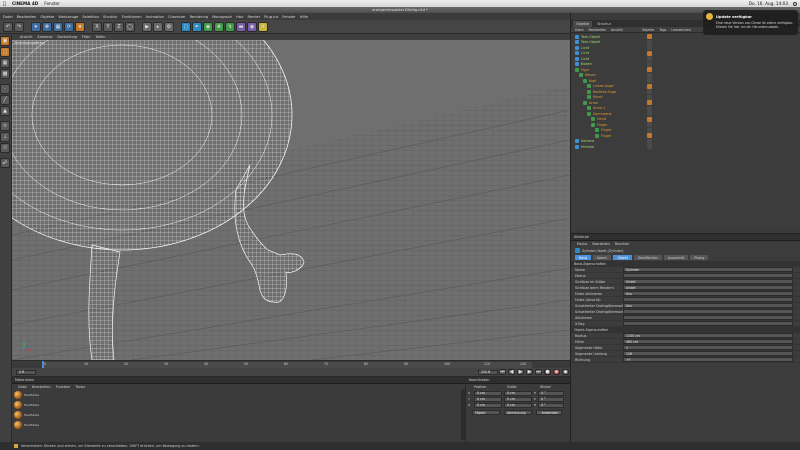 This screenshot has height=450, width=800. Describe the element at coordinates (68, 17) in the screenshot. I see `app-menu-item: Werkzeuge` at that location.